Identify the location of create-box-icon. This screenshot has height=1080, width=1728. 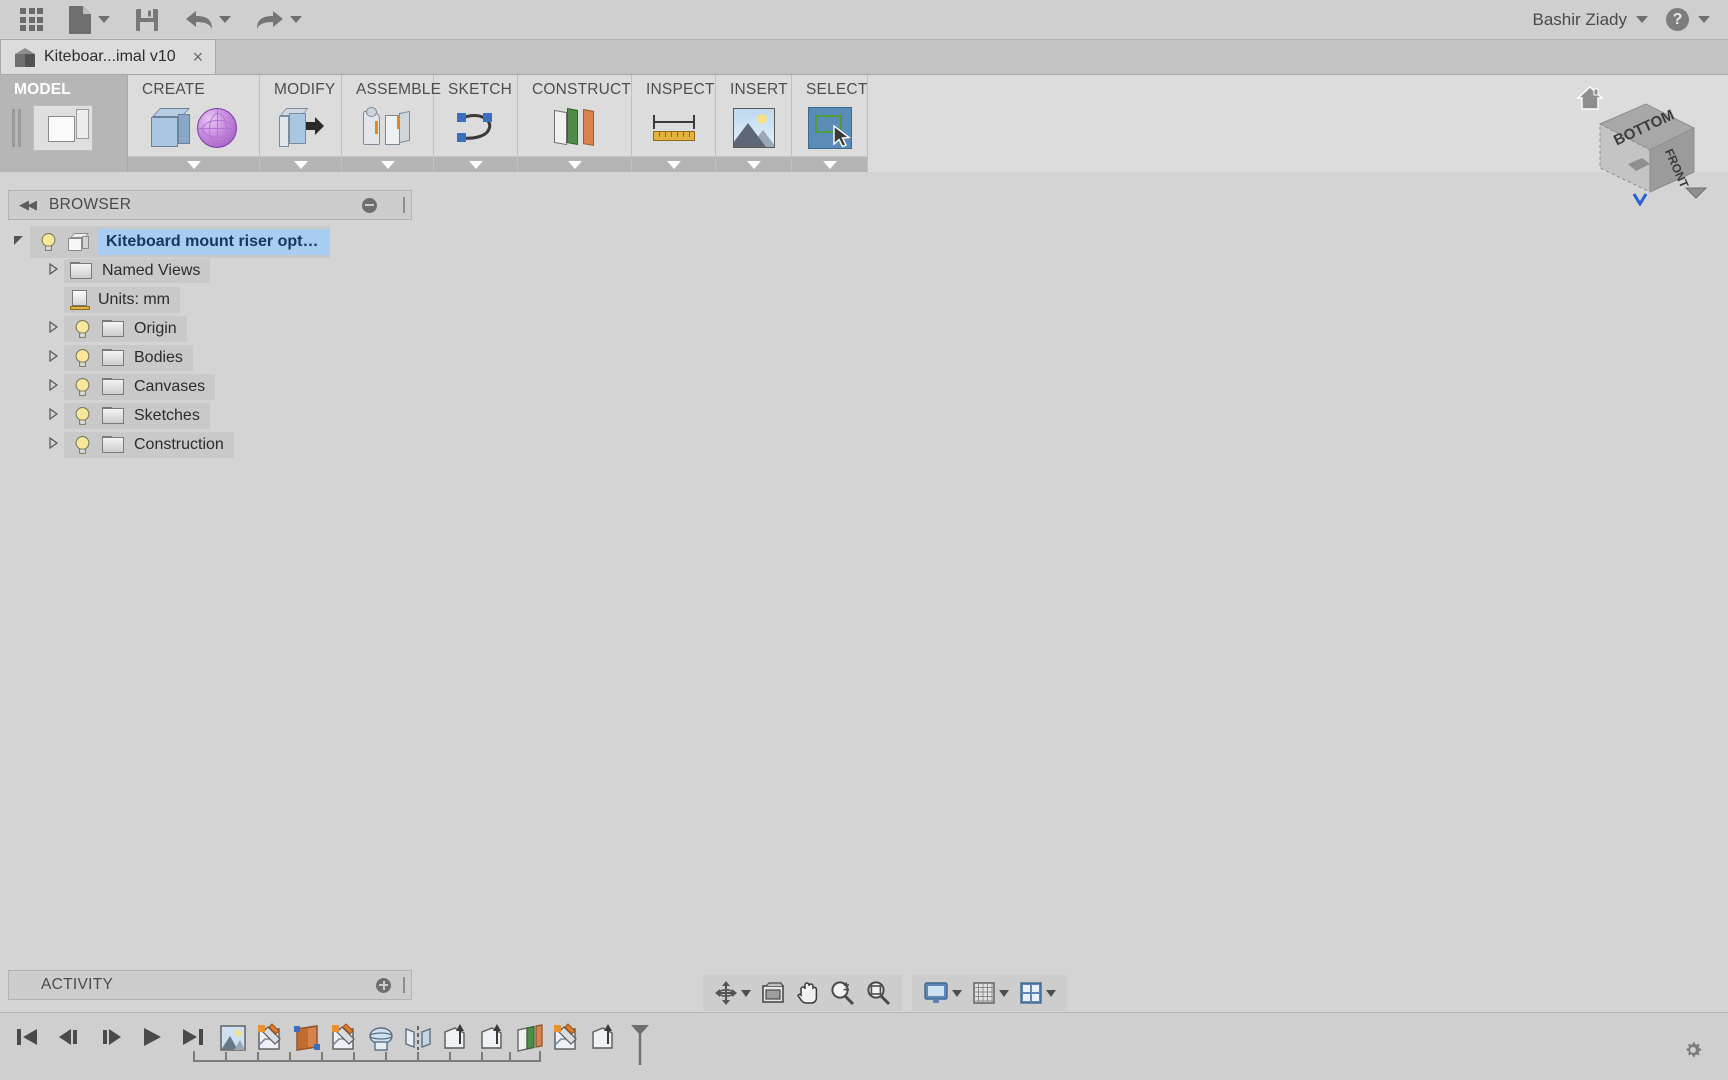
(170, 127).